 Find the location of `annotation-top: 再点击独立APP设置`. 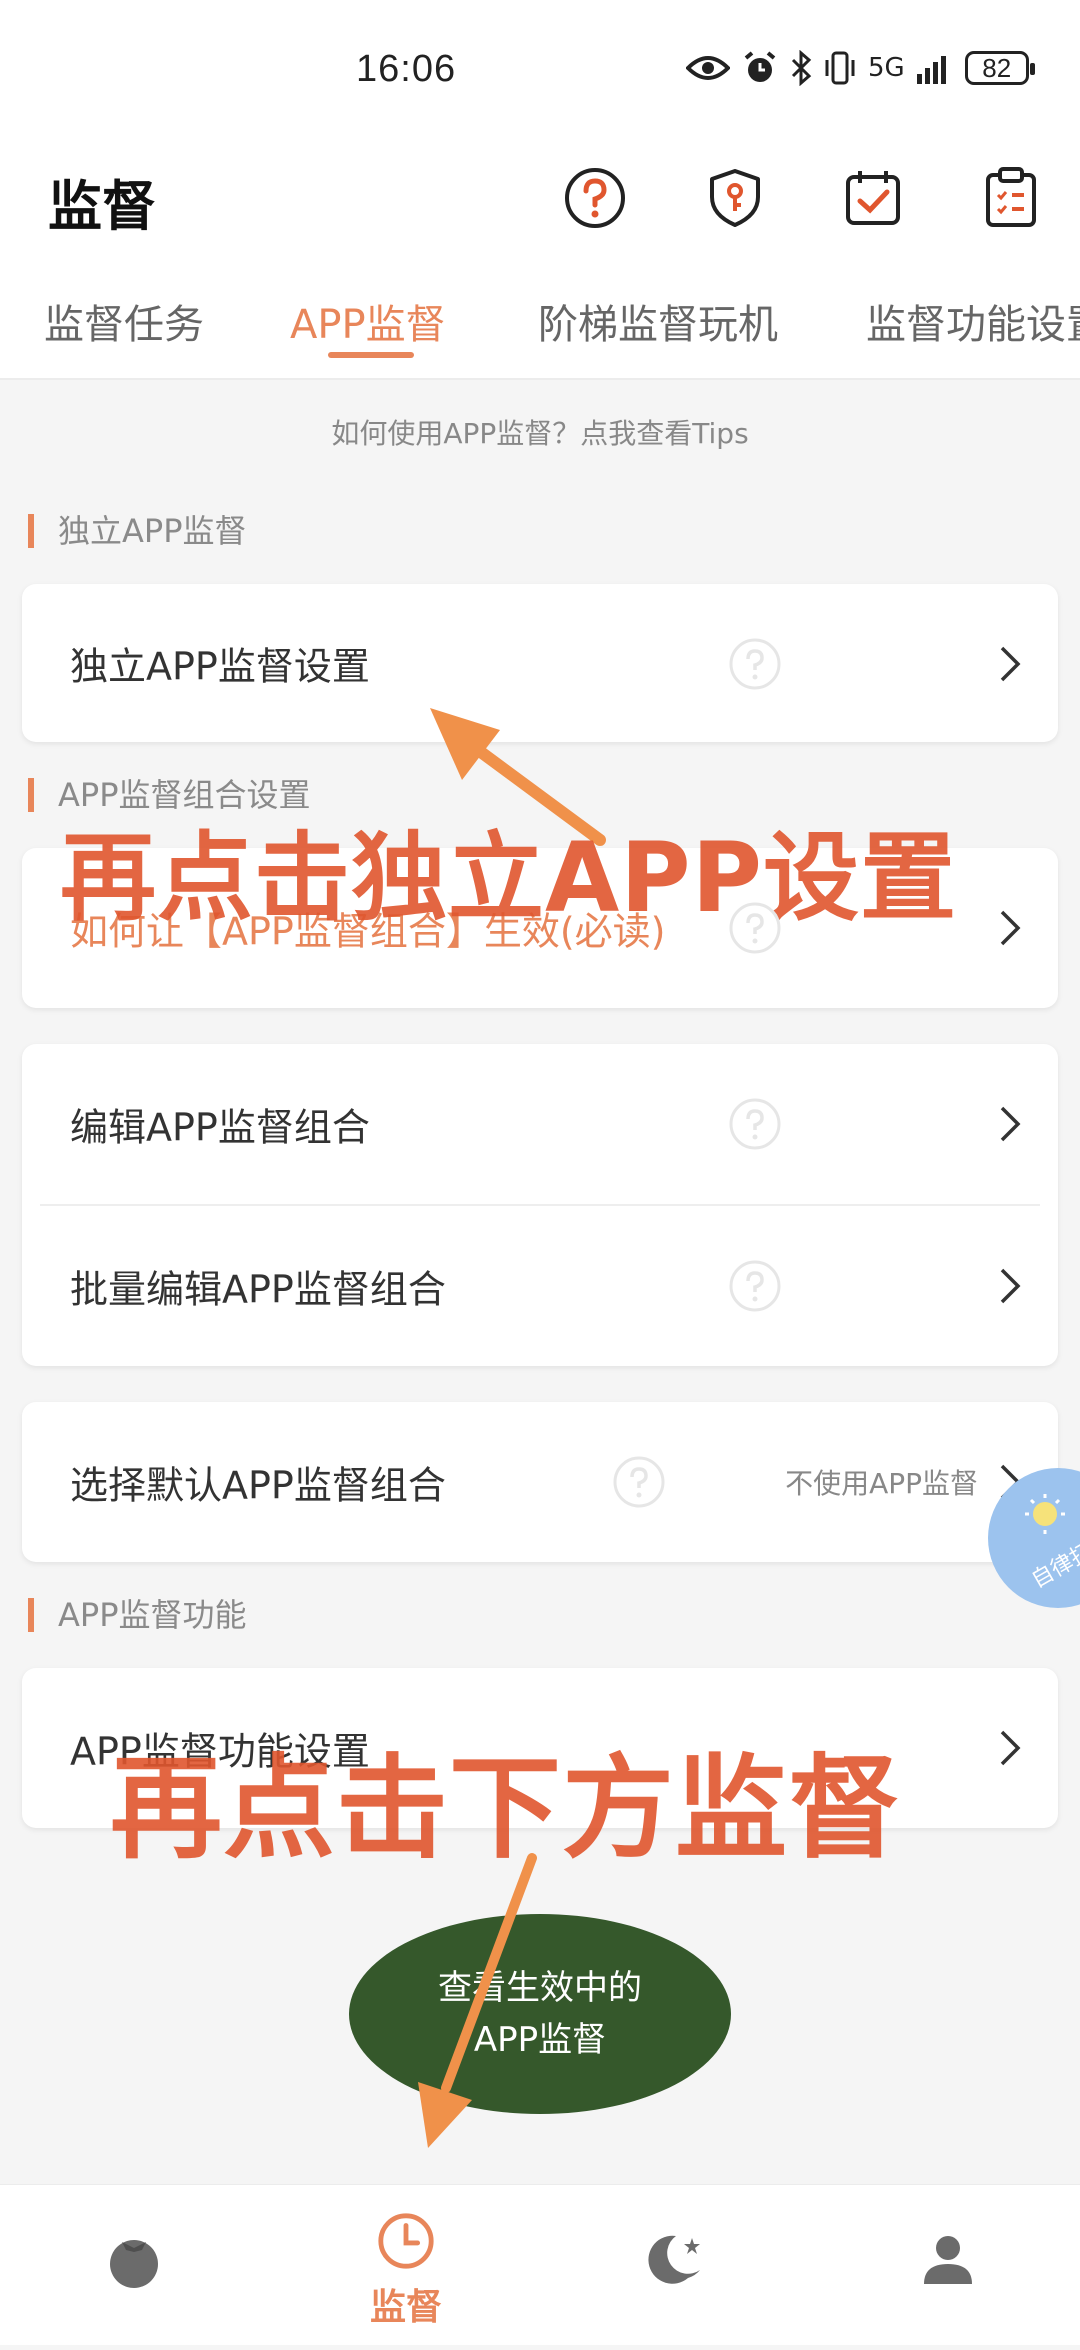

annotation-top: 再点击独立APP设置 is located at coordinates (509, 878).